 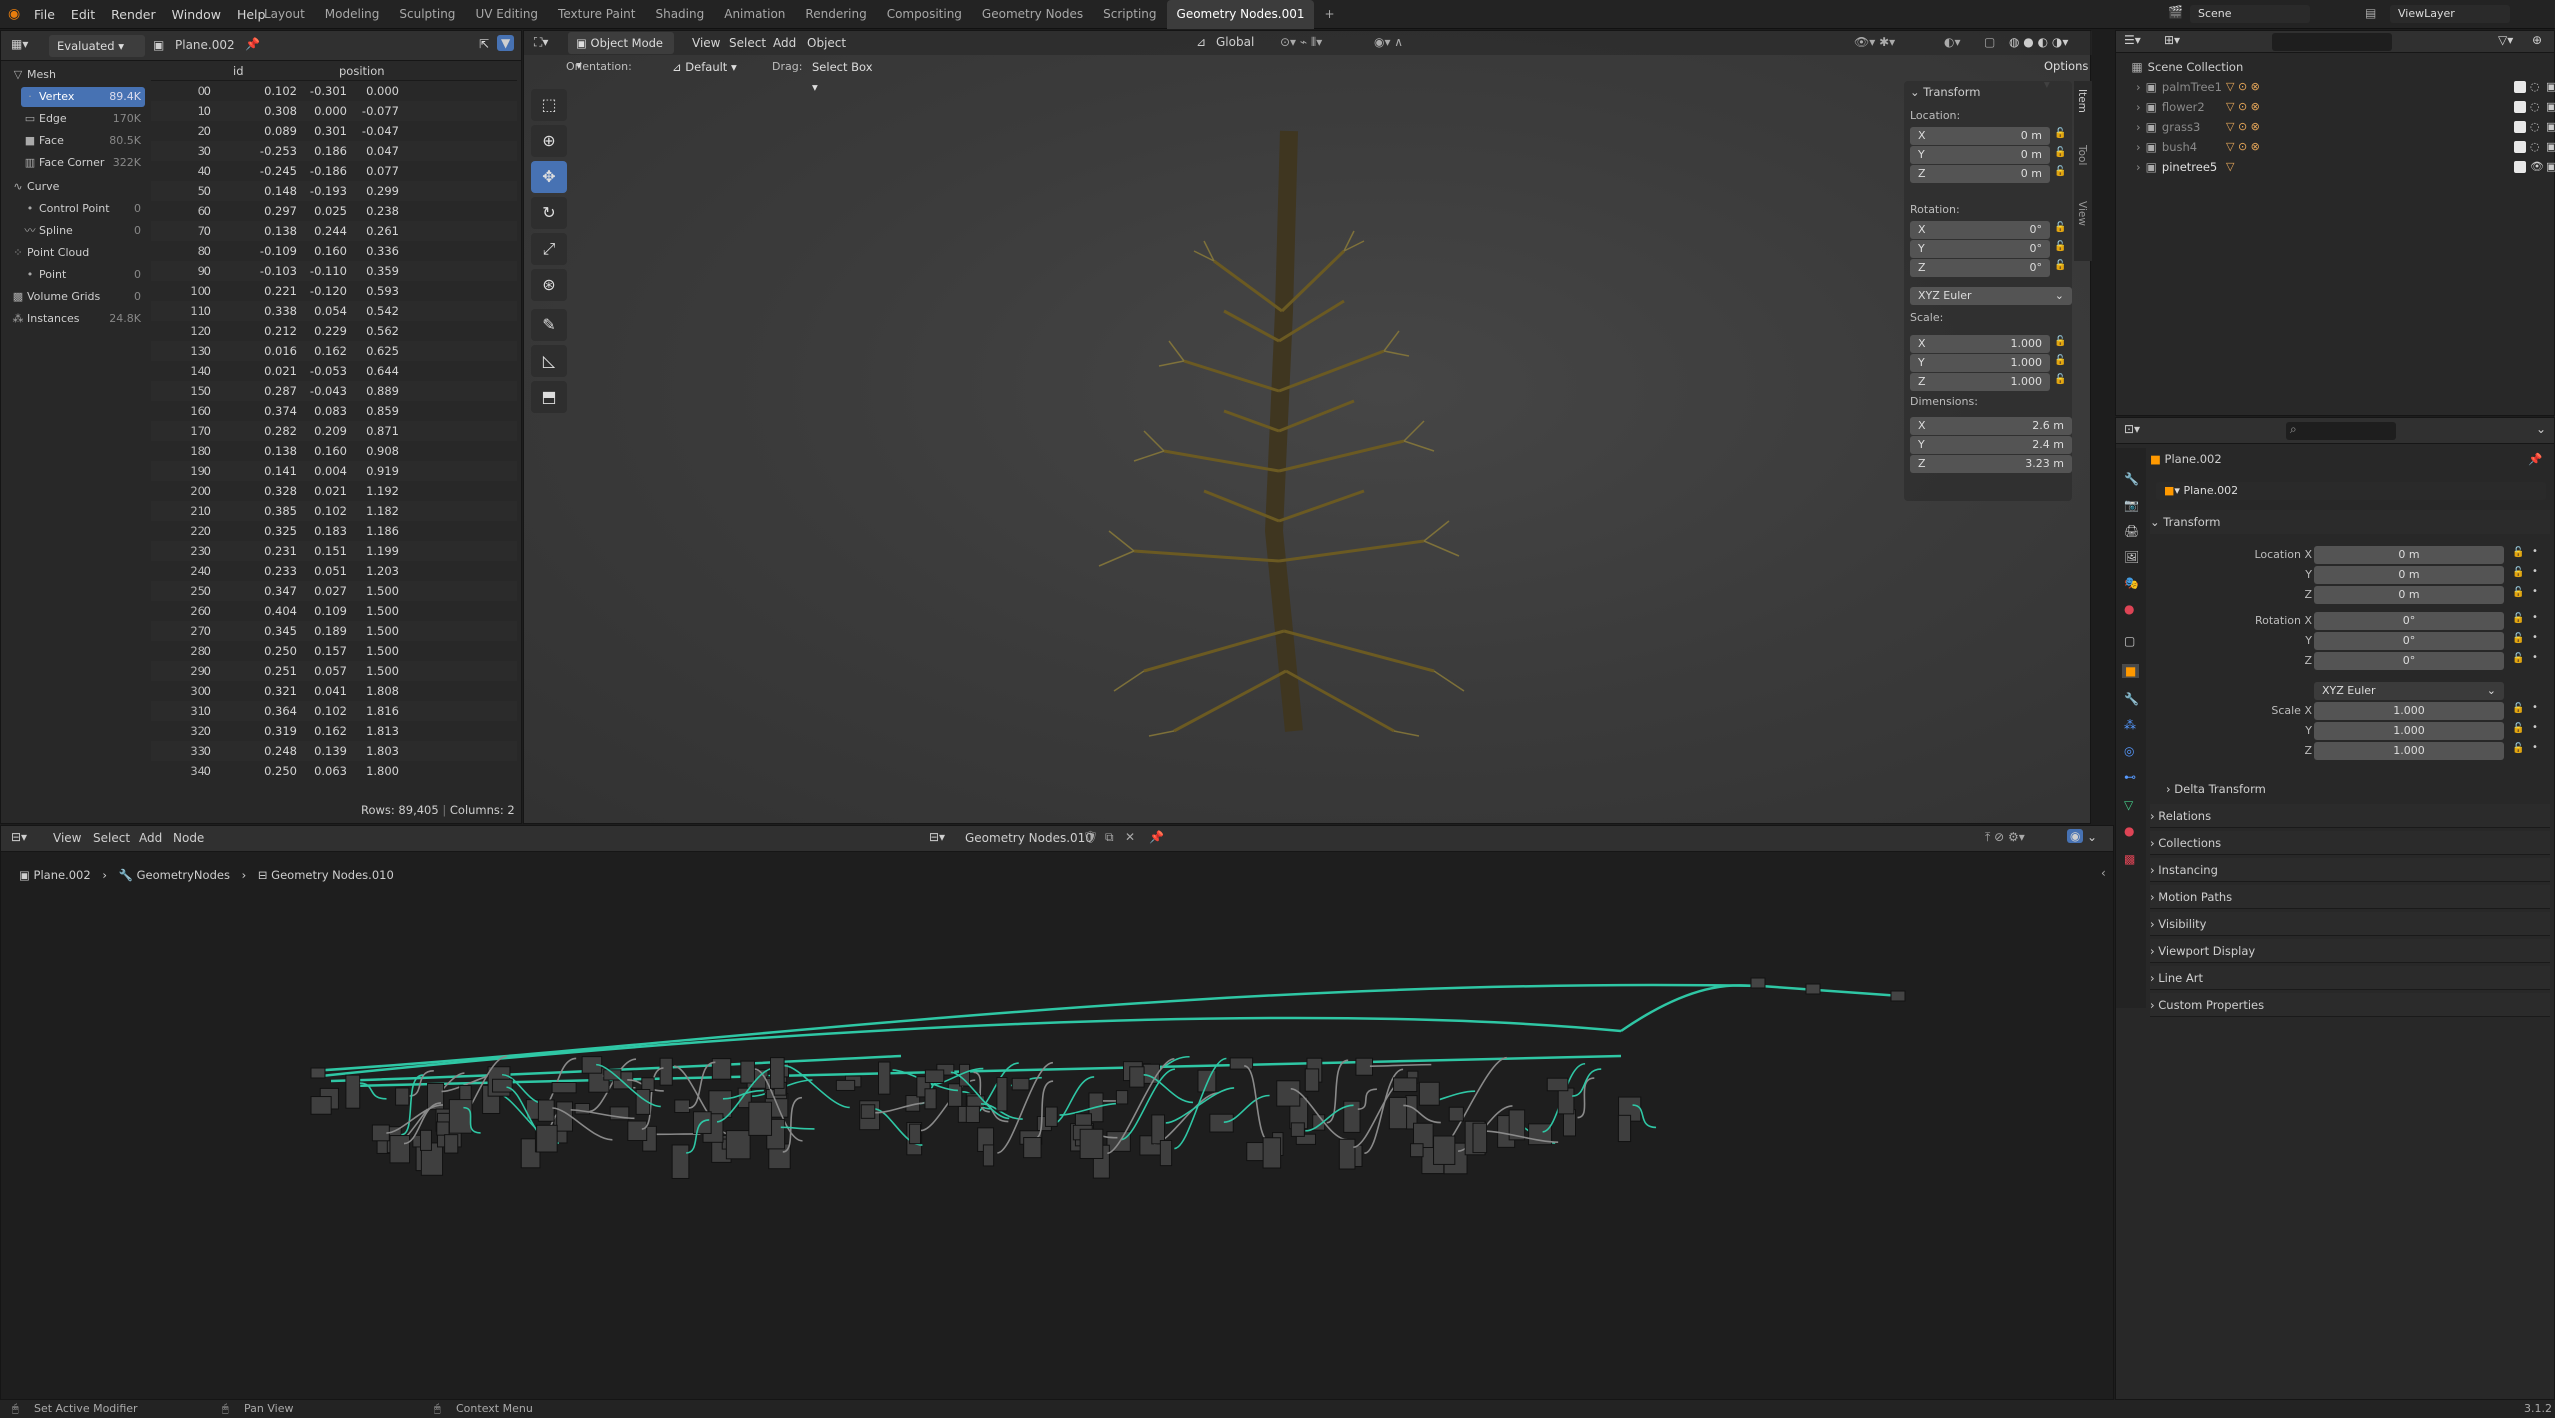 I want to click on table-row: 16 0 0.374 0.083 0.859, so click(x=334, y=411).